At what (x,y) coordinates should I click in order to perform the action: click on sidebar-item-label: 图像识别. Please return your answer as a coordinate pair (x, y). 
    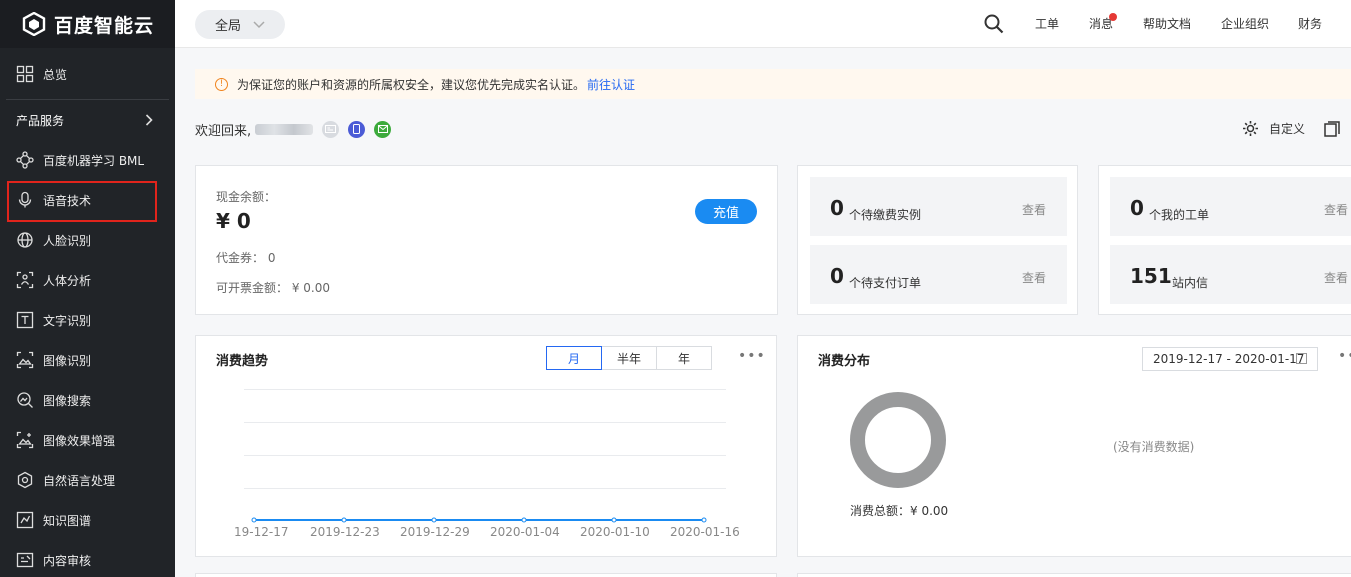
    Looking at the image, I should click on (67, 360).